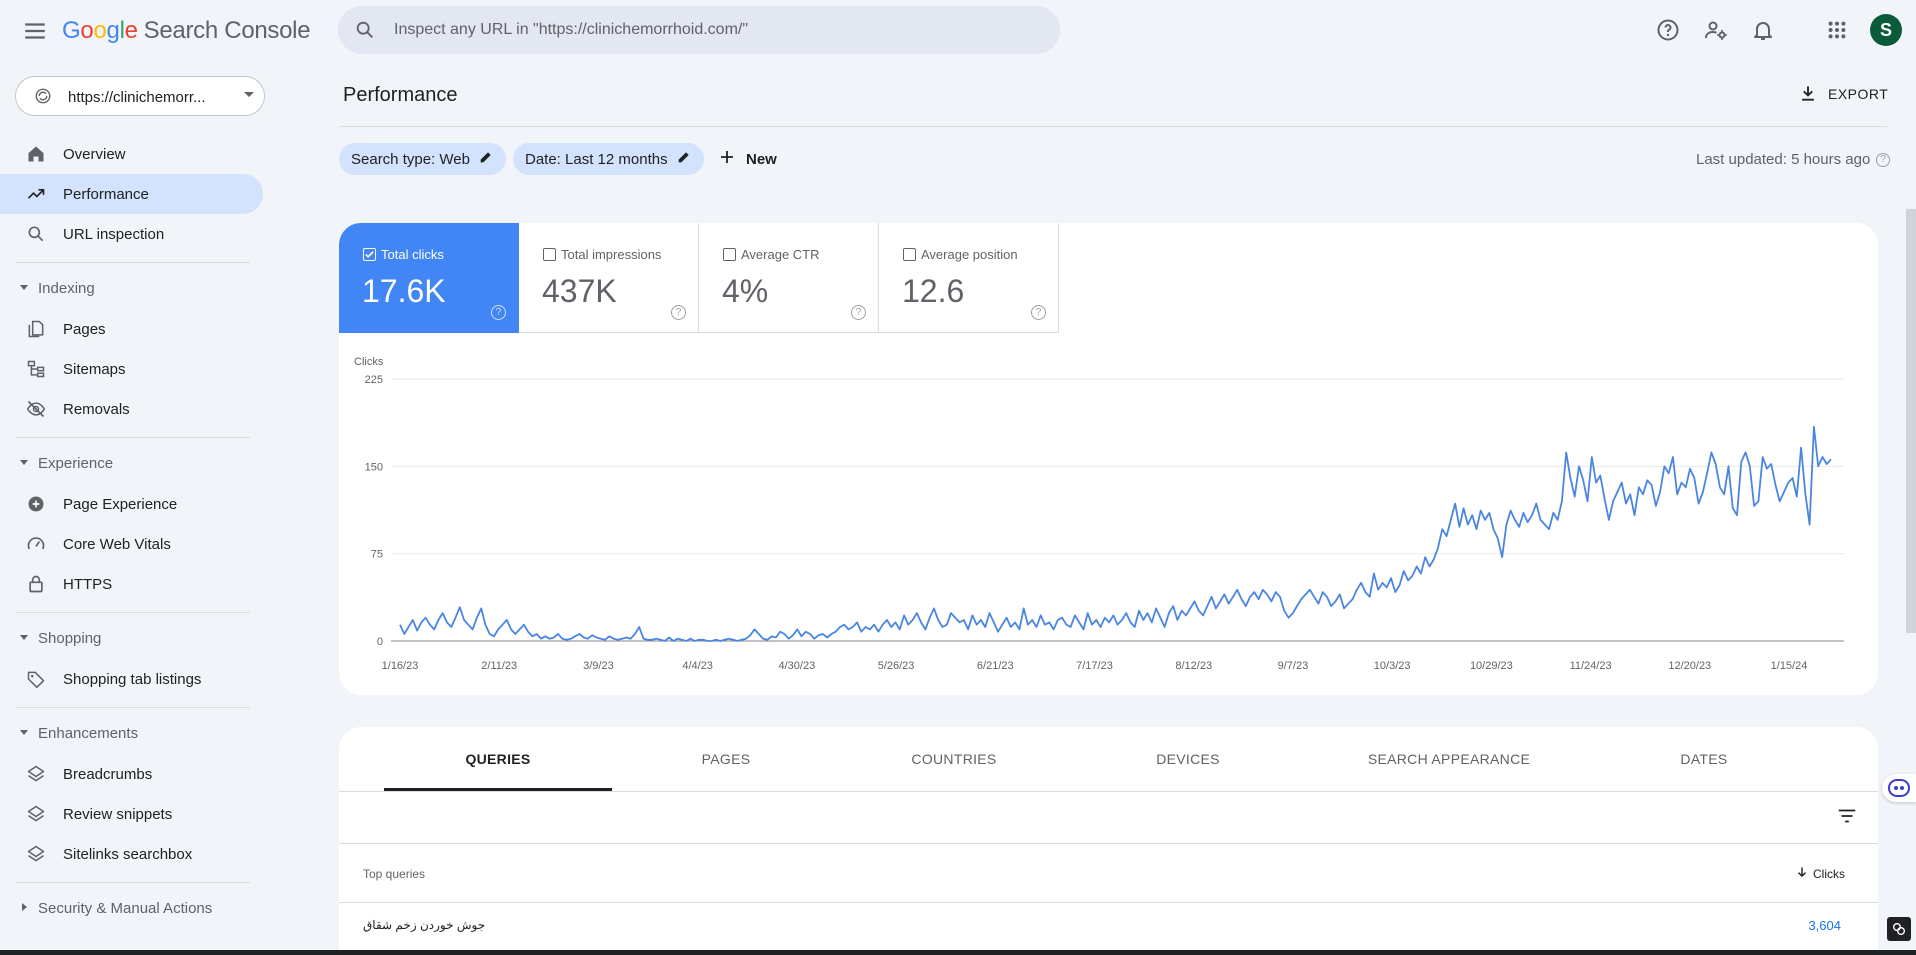 This screenshot has width=1916, height=955. Describe the element at coordinates (227, 30) in the screenshot. I see `product-name: Search Console` at that location.